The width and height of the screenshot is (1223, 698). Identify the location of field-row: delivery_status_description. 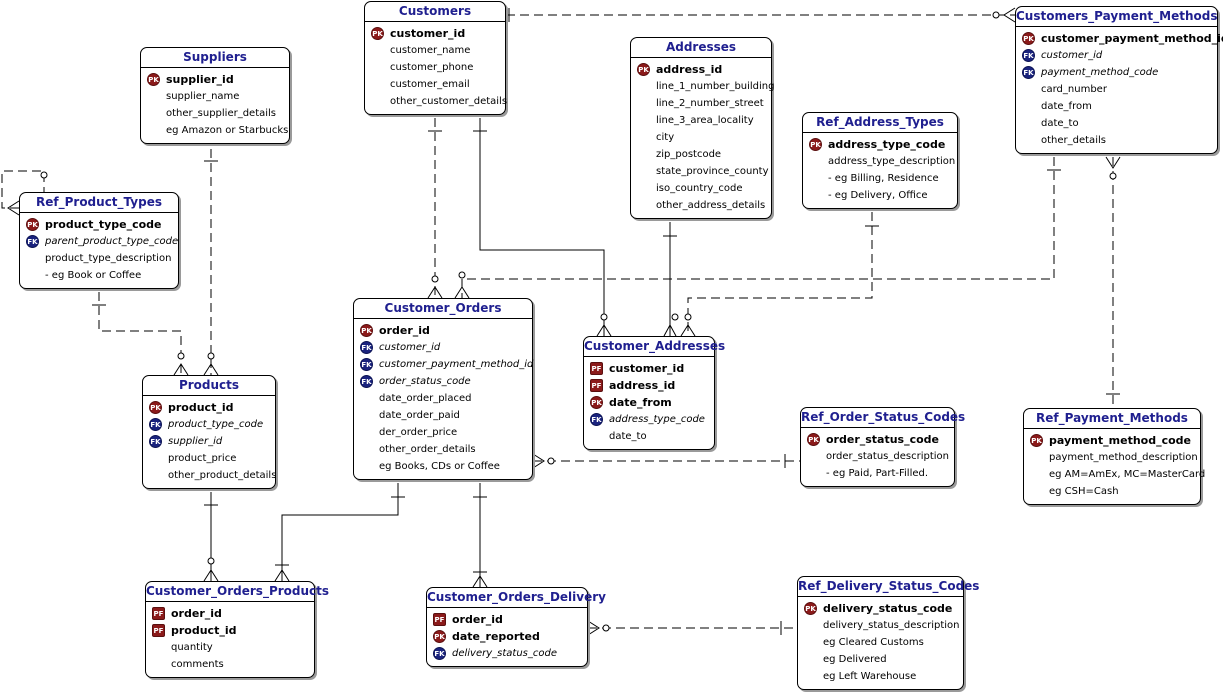
(883, 625).